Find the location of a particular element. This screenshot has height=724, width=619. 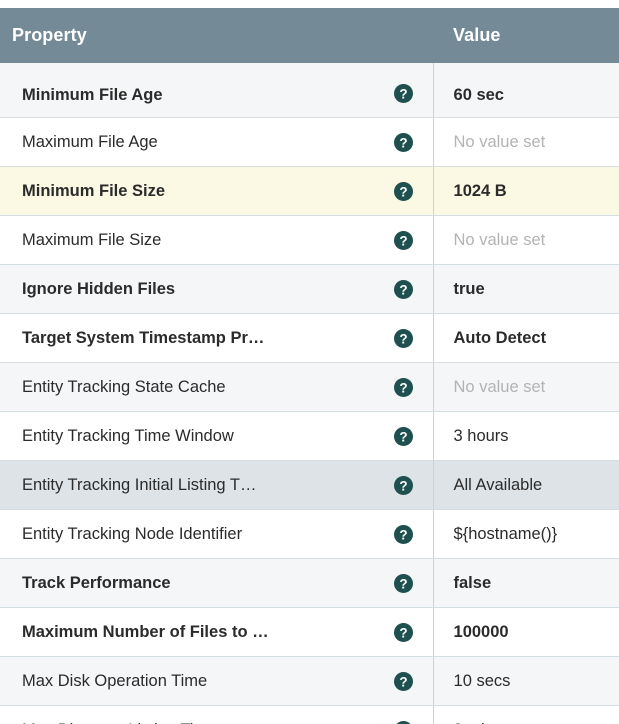

property-name-cell: Minimum File Age is located at coordinates (187, 90).